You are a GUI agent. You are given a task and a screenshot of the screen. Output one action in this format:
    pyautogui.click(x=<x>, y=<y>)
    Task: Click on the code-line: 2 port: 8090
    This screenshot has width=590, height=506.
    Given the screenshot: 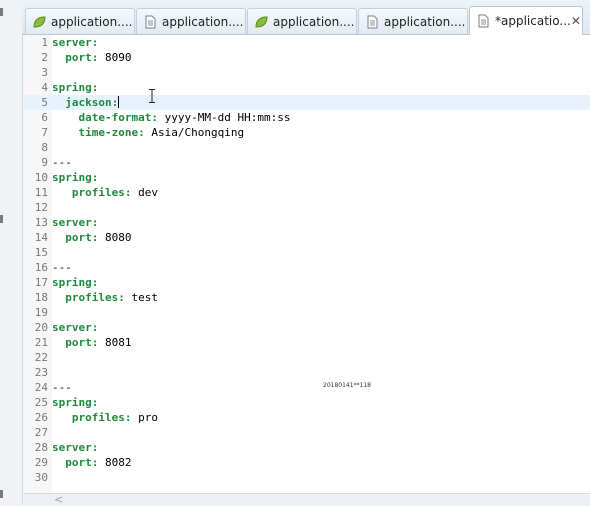 What is the action you would take?
    pyautogui.click(x=307, y=57)
    